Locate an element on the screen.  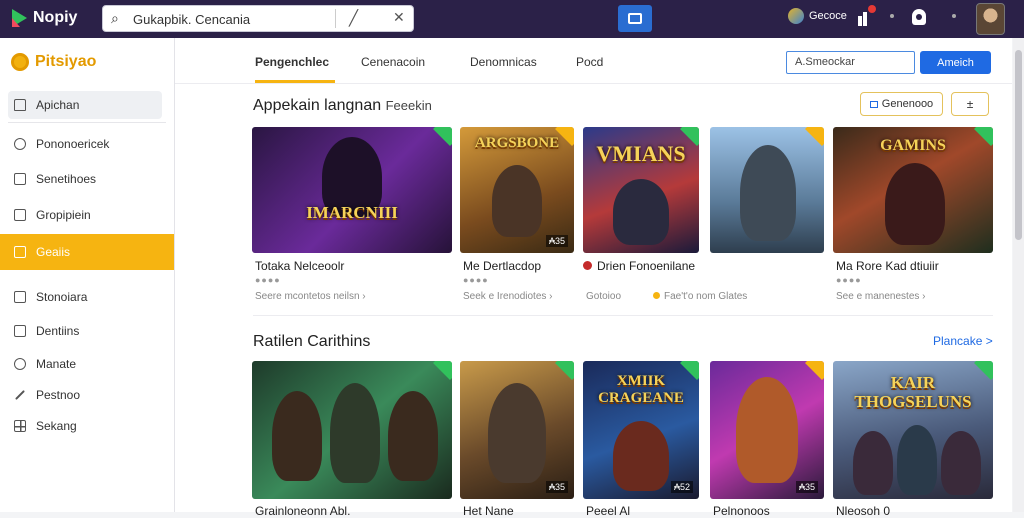
tab-indicator is located at coordinates (295, 81).